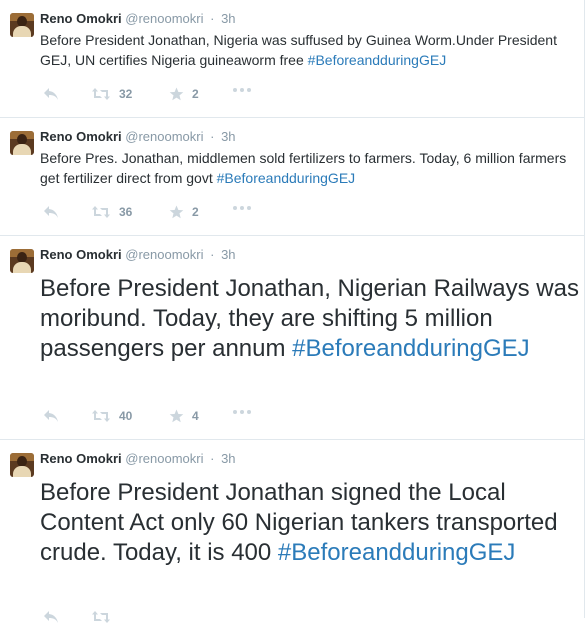  I want to click on retweet-button: 32, so click(111, 94).